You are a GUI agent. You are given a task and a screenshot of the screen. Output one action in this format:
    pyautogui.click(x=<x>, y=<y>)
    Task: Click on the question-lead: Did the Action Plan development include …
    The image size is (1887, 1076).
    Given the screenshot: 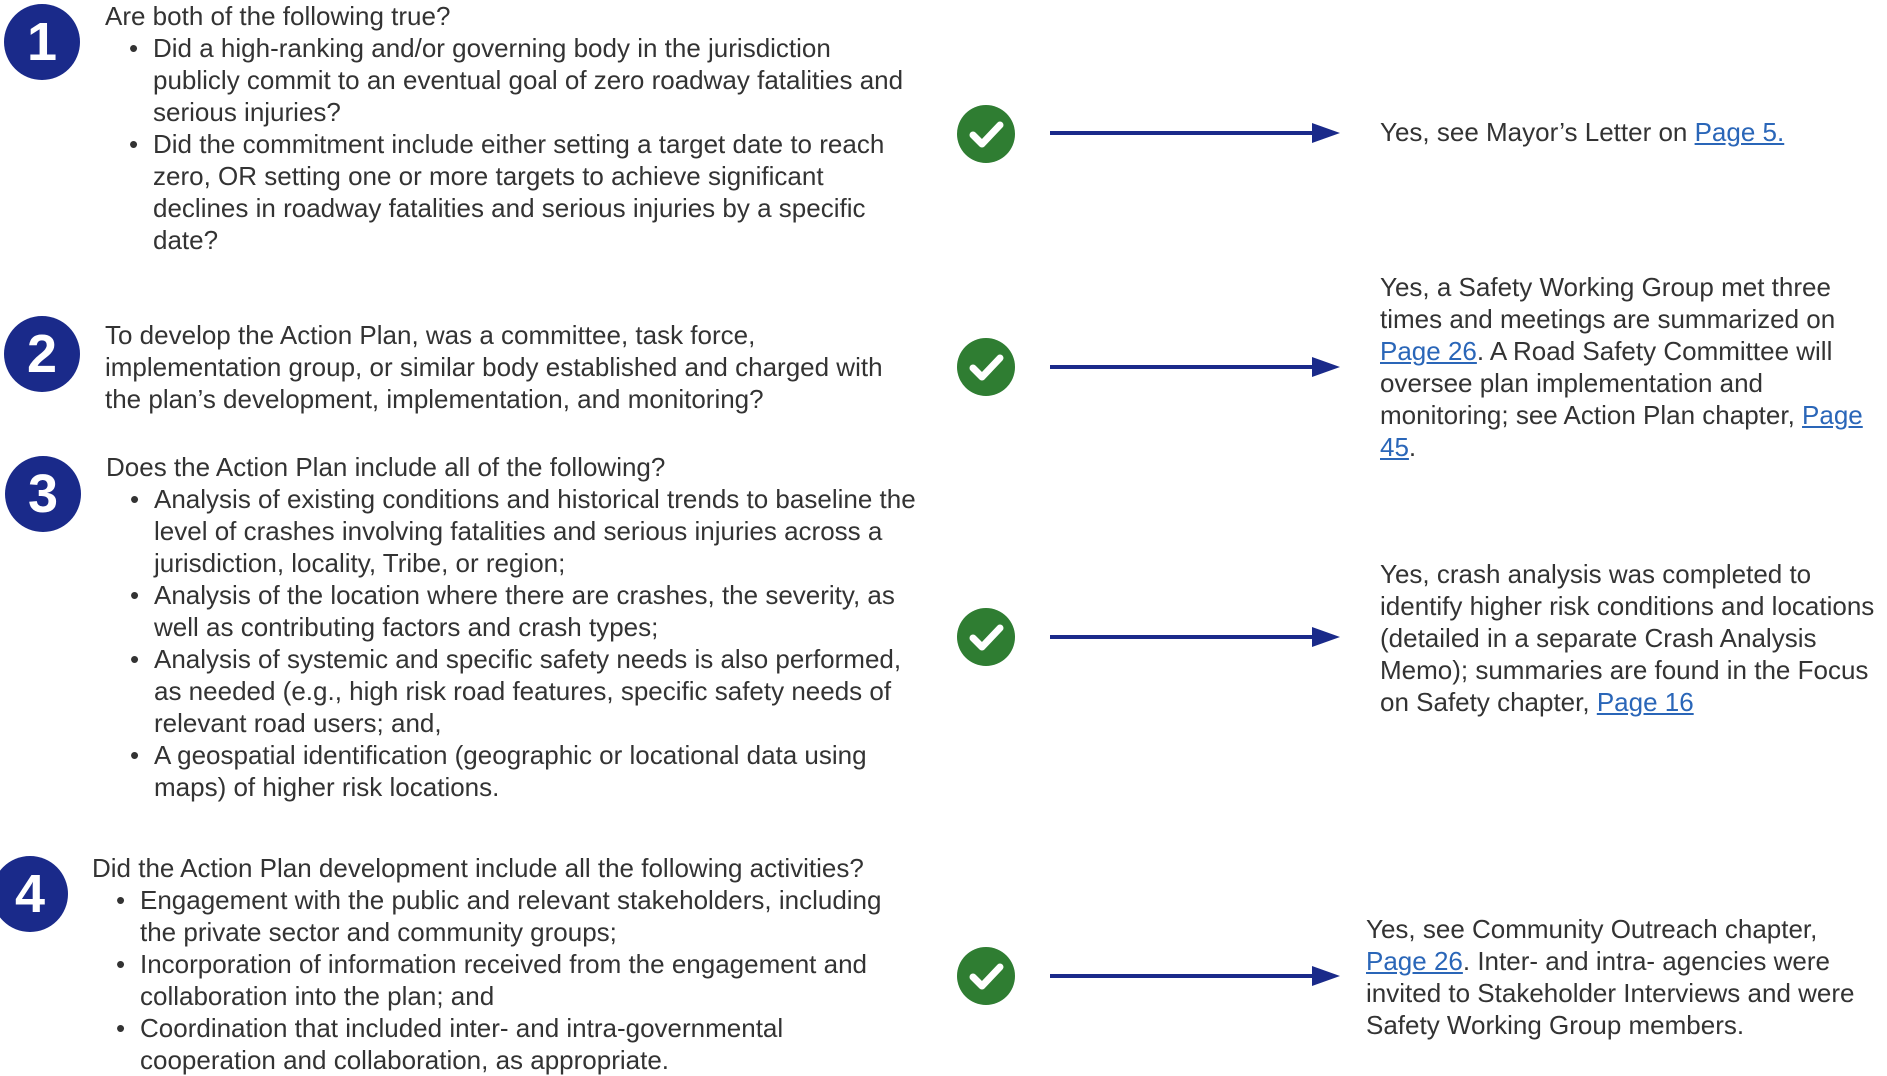 What is the action you would take?
    pyautogui.click(x=478, y=868)
    